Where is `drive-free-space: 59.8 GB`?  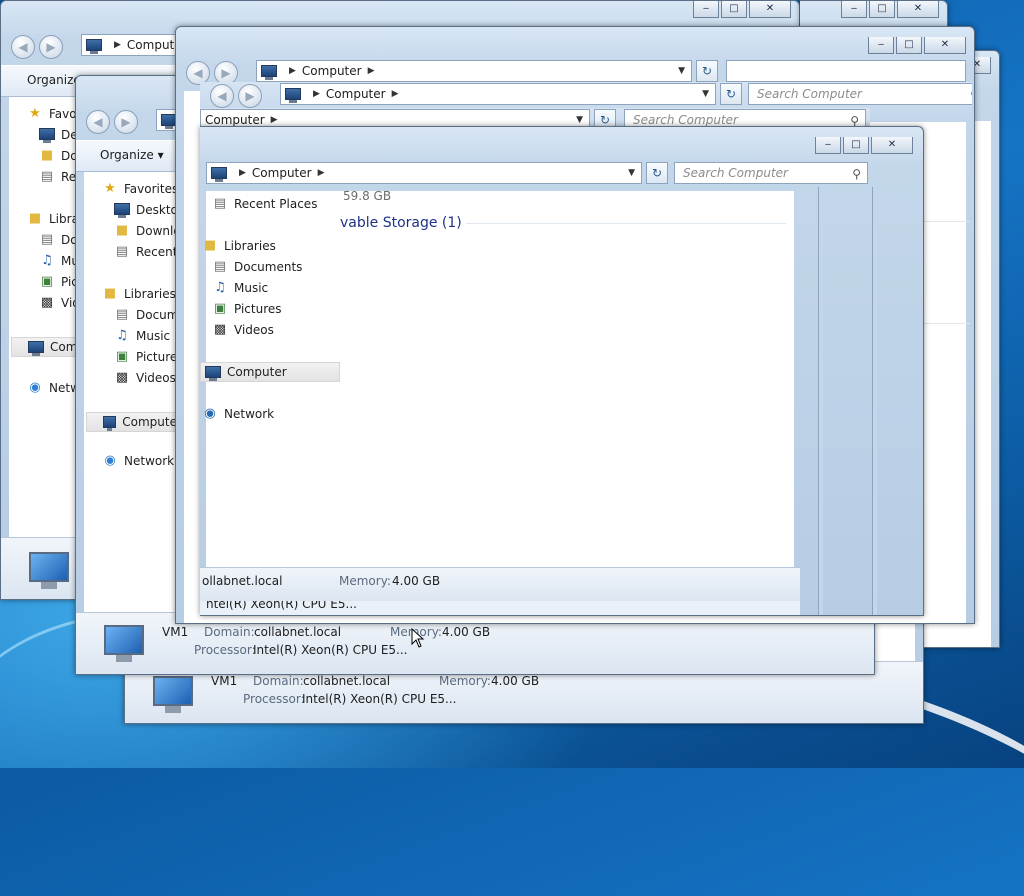
drive-free-space: 59.8 GB is located at coordinates (367, 196).